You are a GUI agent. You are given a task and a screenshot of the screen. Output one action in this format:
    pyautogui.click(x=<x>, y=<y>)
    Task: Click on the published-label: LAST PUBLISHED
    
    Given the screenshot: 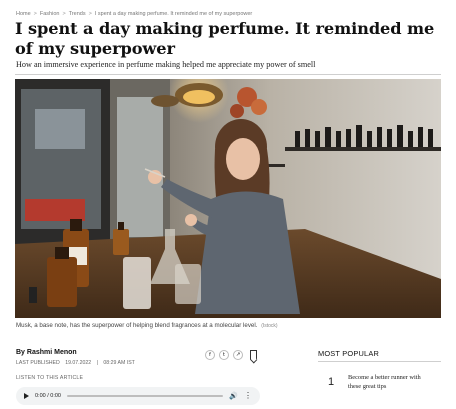 What is the action you would take?
    pyautogui.click(x=38, y=363)
    